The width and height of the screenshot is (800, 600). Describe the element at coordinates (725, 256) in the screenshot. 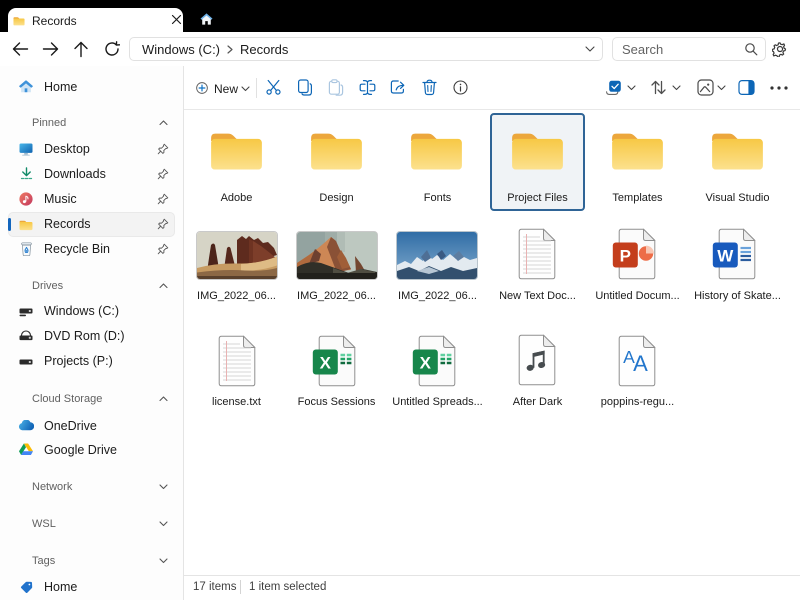

I see `svg-text: W` at that location.